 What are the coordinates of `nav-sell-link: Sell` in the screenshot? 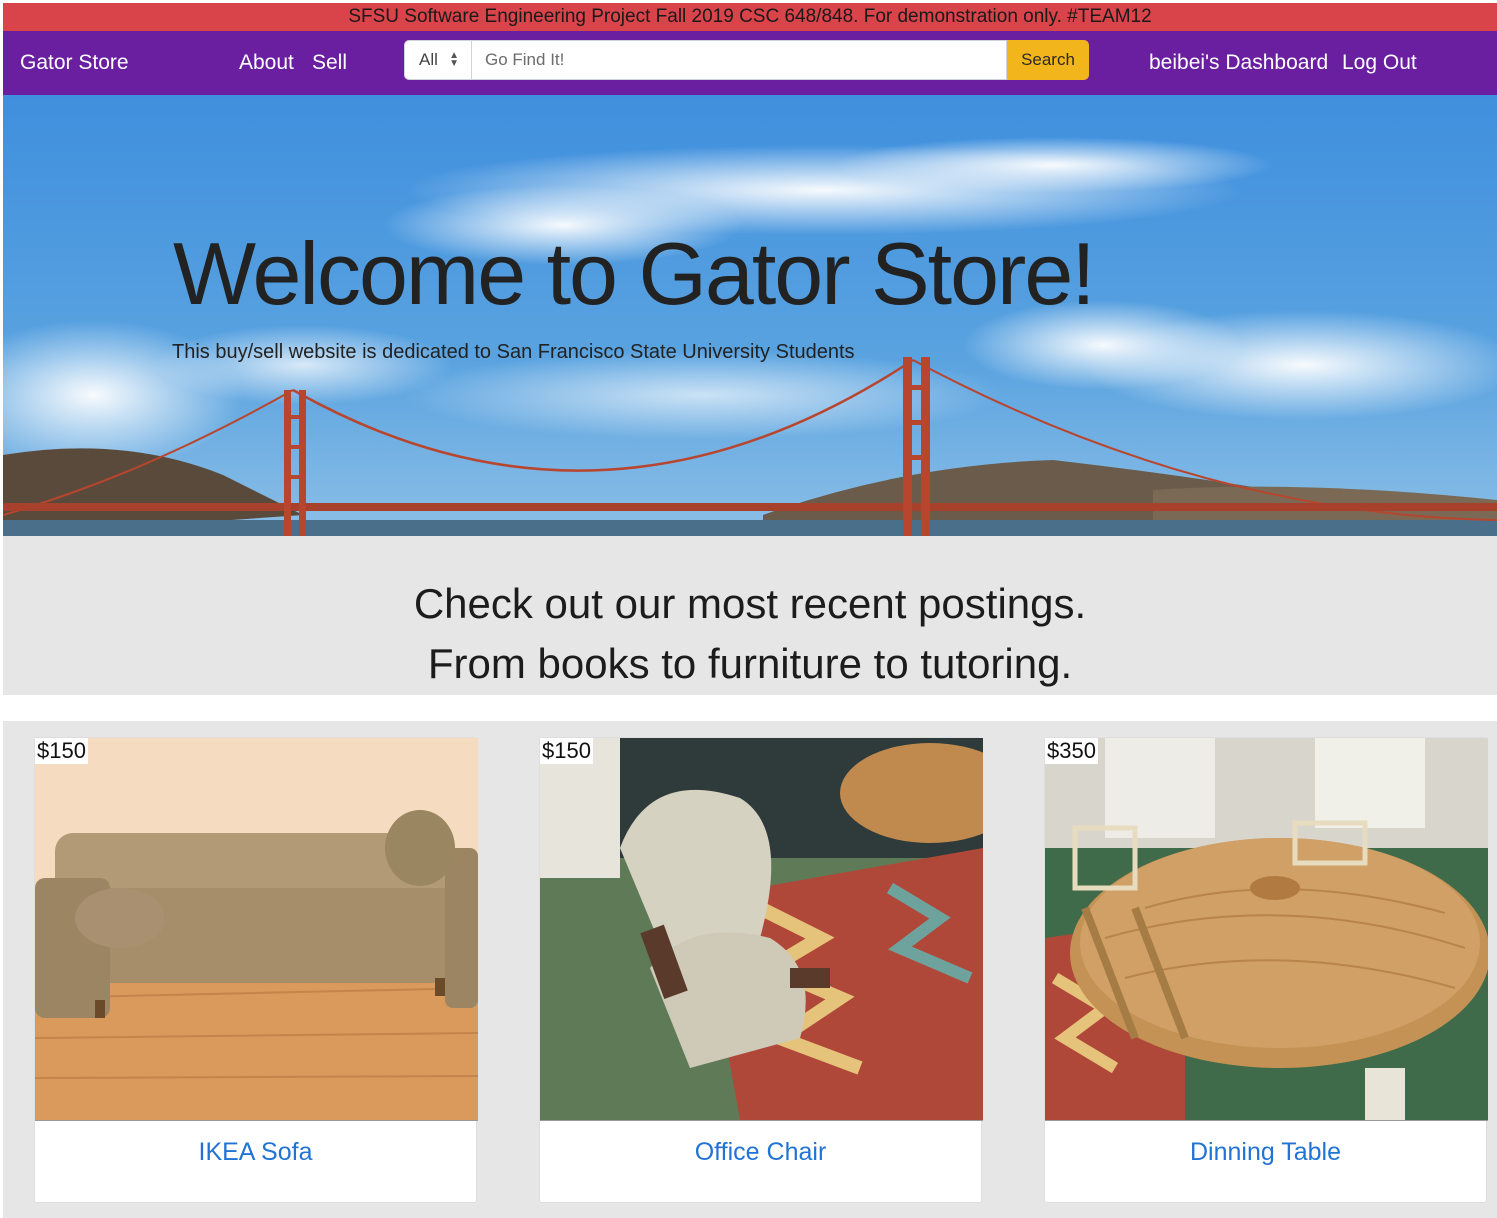 It's located at (329, 63).